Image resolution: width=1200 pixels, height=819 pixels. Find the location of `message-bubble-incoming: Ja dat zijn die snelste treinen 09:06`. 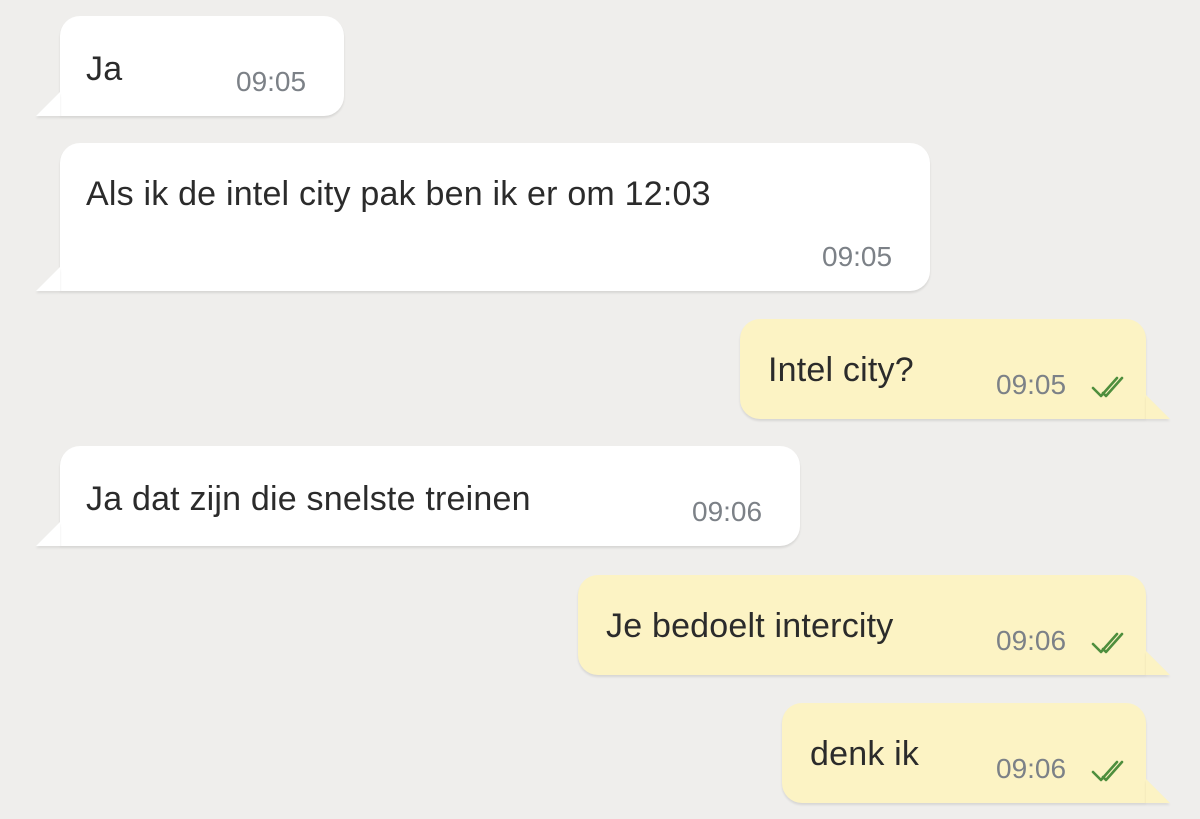

message-bubble-incoming: Ja dat zijn die snelste treinen 09:06 is located at coordinates (430, 496).